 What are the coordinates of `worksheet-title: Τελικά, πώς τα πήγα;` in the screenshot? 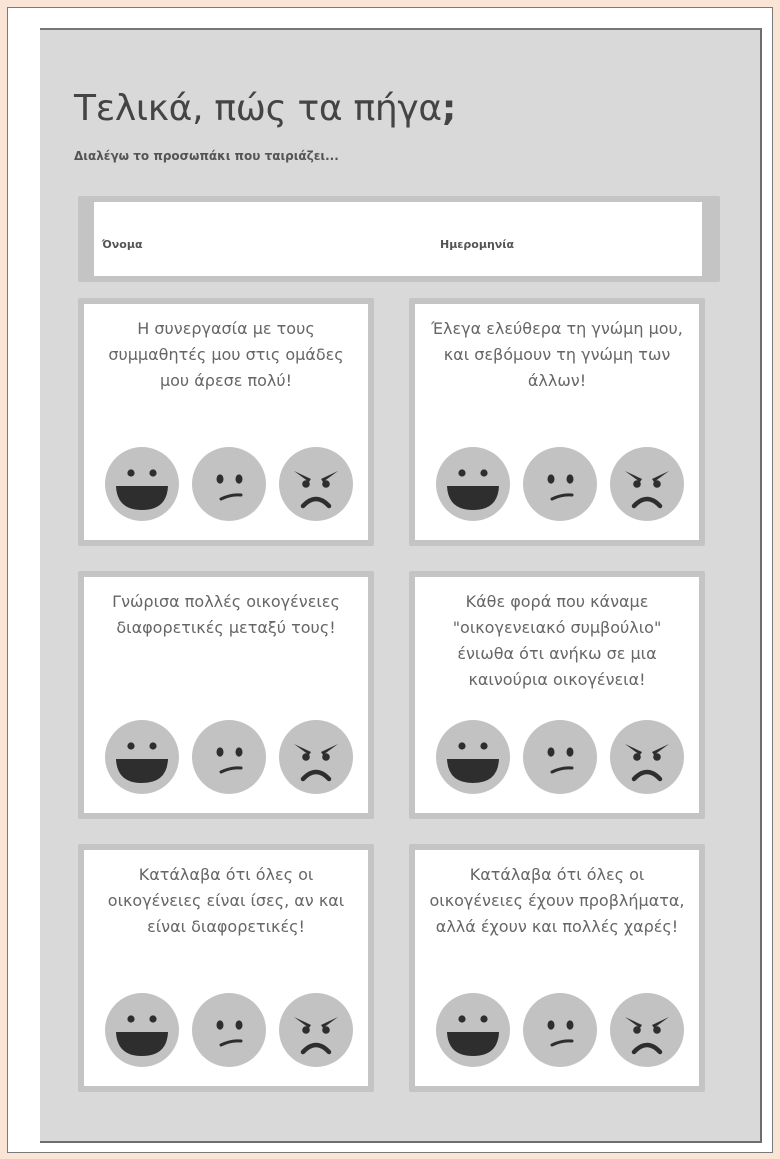 It's located at (265, 108).